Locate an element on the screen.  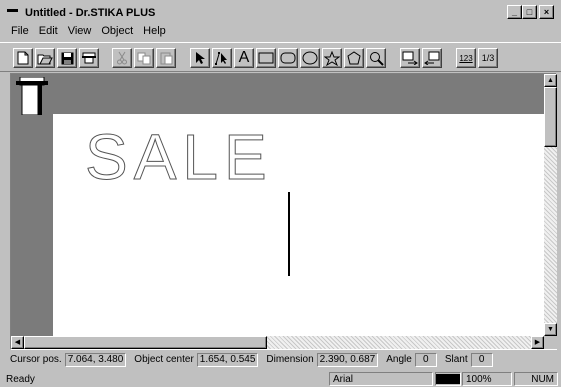
open-folder-icon is located at coordinates (45, 59).